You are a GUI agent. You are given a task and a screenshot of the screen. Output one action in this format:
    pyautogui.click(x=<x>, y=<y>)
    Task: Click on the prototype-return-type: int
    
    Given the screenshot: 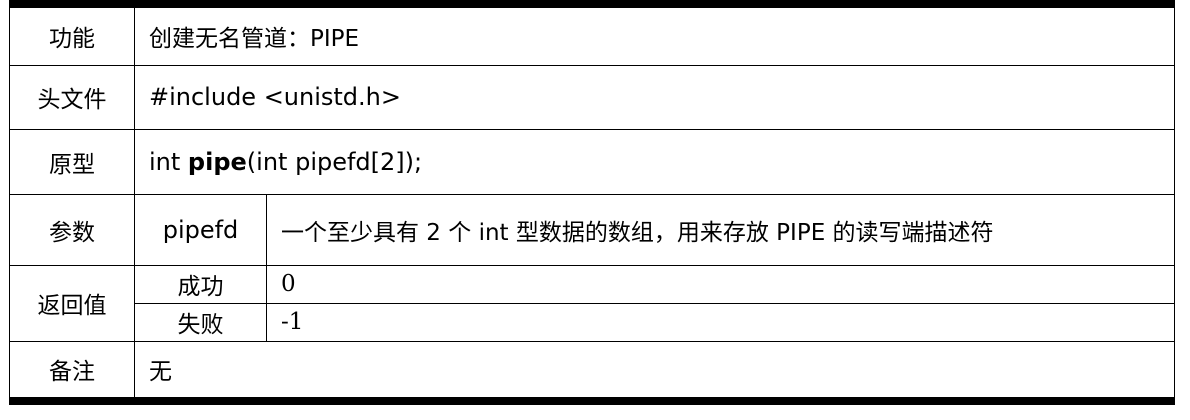 What is the action you would take?
    pyautogui.click(x=168, y=161)
    